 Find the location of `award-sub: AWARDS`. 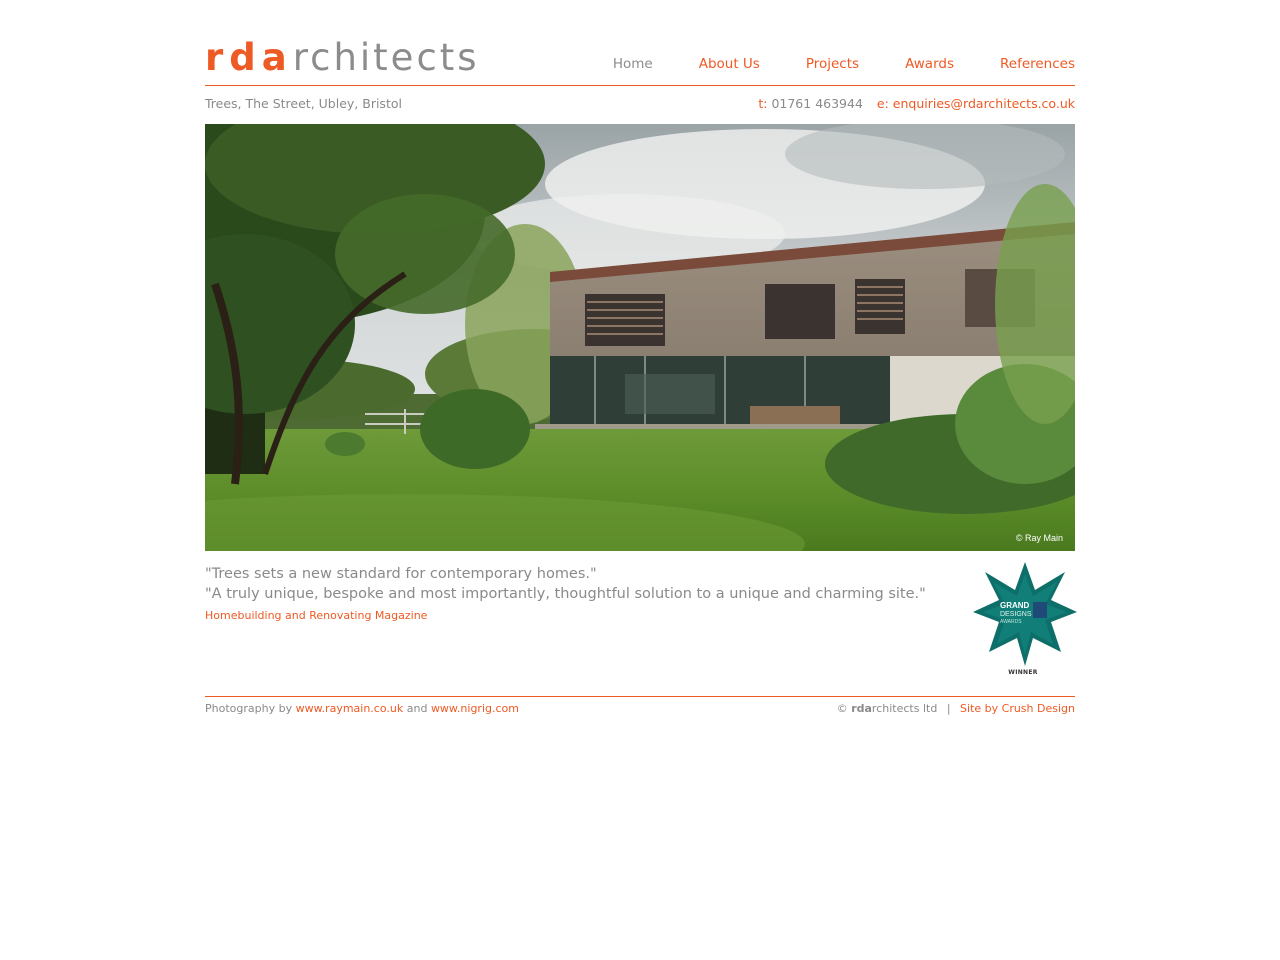

award-sub: AWARDS is located at coordinates (1011, 622).